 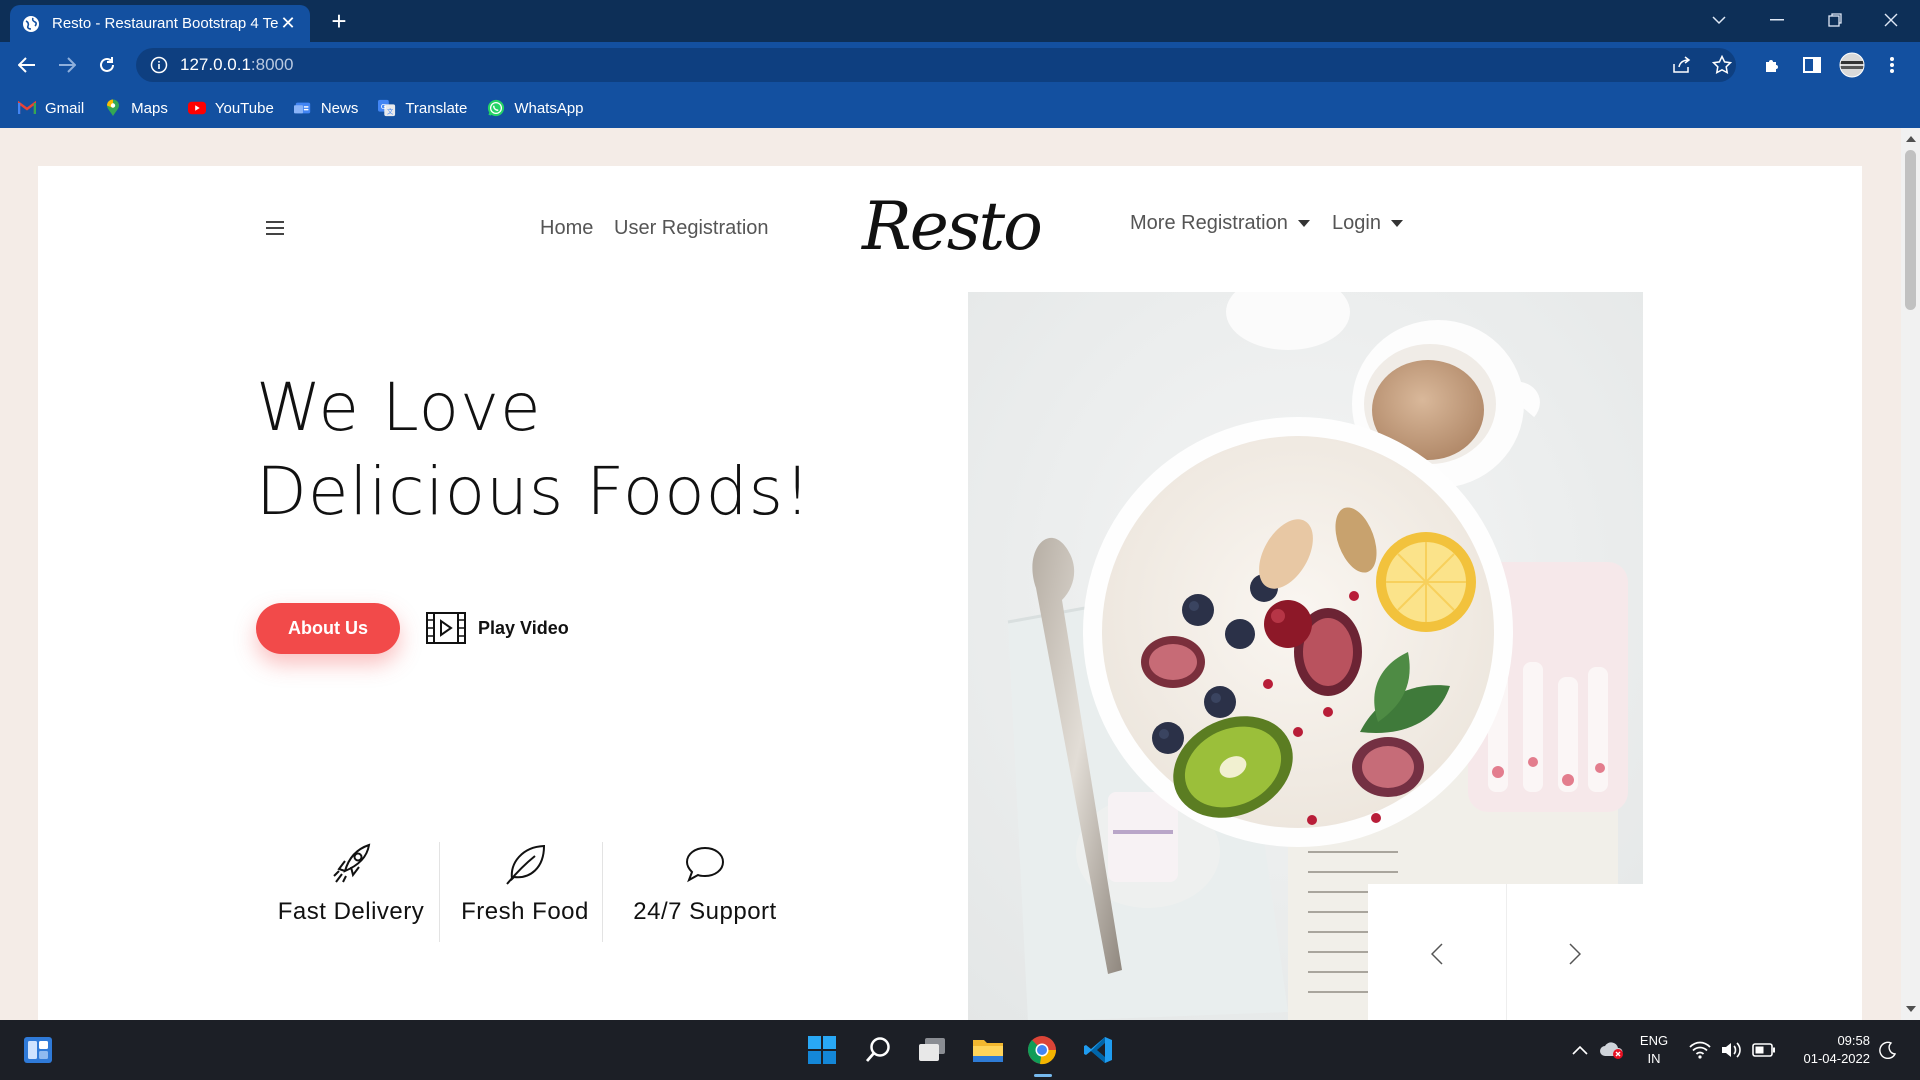 I want to click on slider-prev-button, so click(x=1437, y=952).